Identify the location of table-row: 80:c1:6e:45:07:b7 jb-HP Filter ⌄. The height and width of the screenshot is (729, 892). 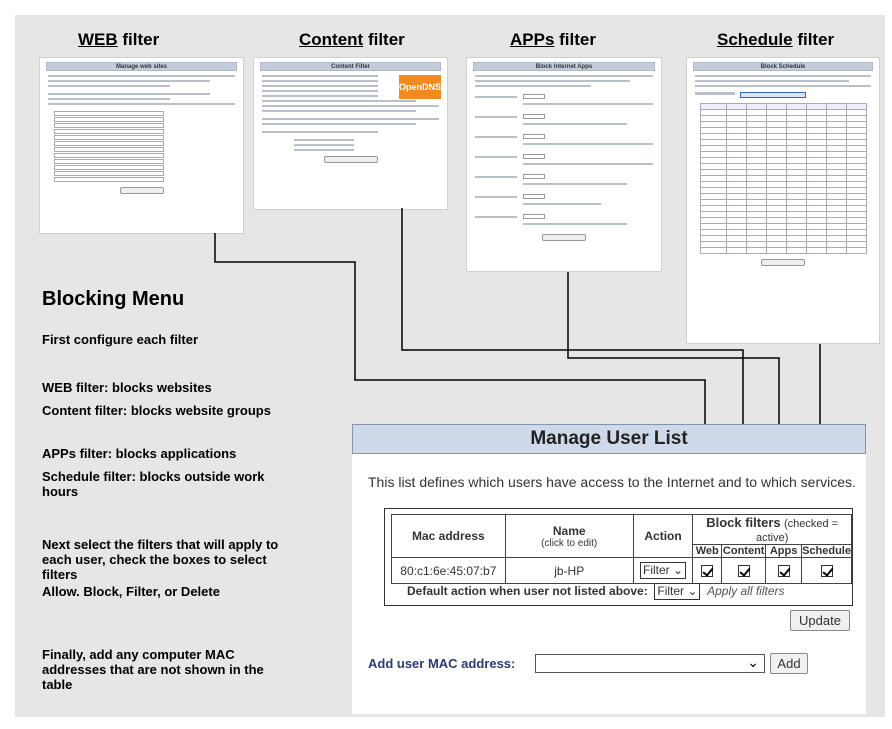
(621, 570).